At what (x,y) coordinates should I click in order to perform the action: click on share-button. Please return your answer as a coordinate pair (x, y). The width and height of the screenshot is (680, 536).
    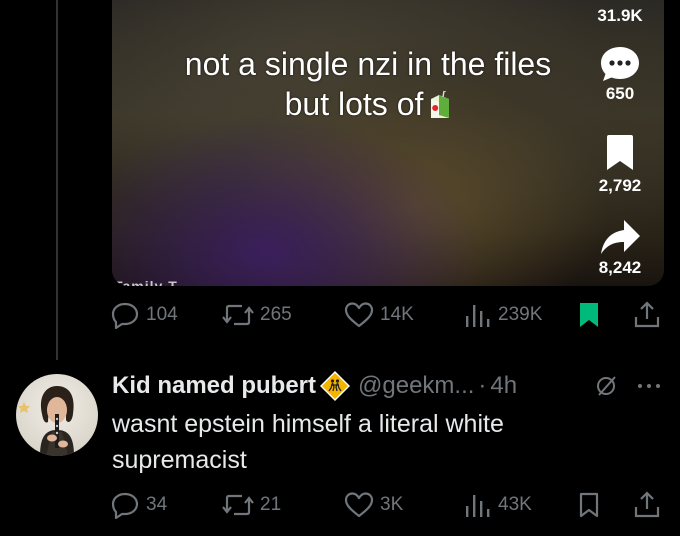
    Looking at the image, I should click on (647, 315).